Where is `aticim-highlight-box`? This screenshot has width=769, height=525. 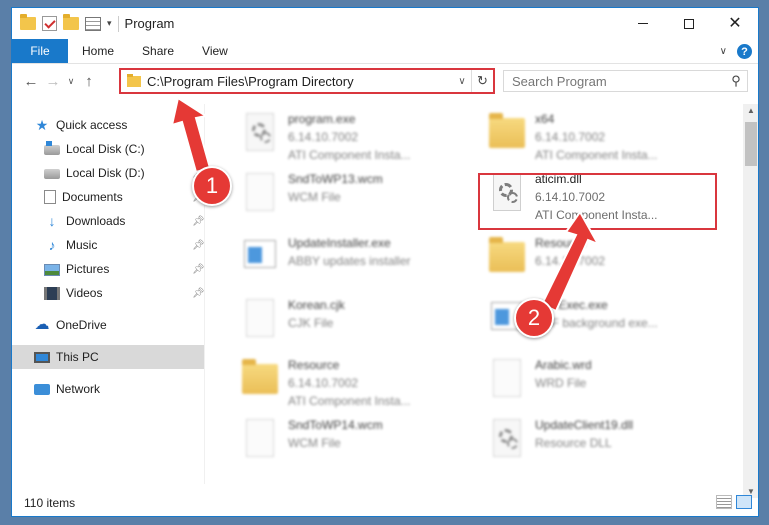 aticim-highlight-box is located at coordinates (597, 201).